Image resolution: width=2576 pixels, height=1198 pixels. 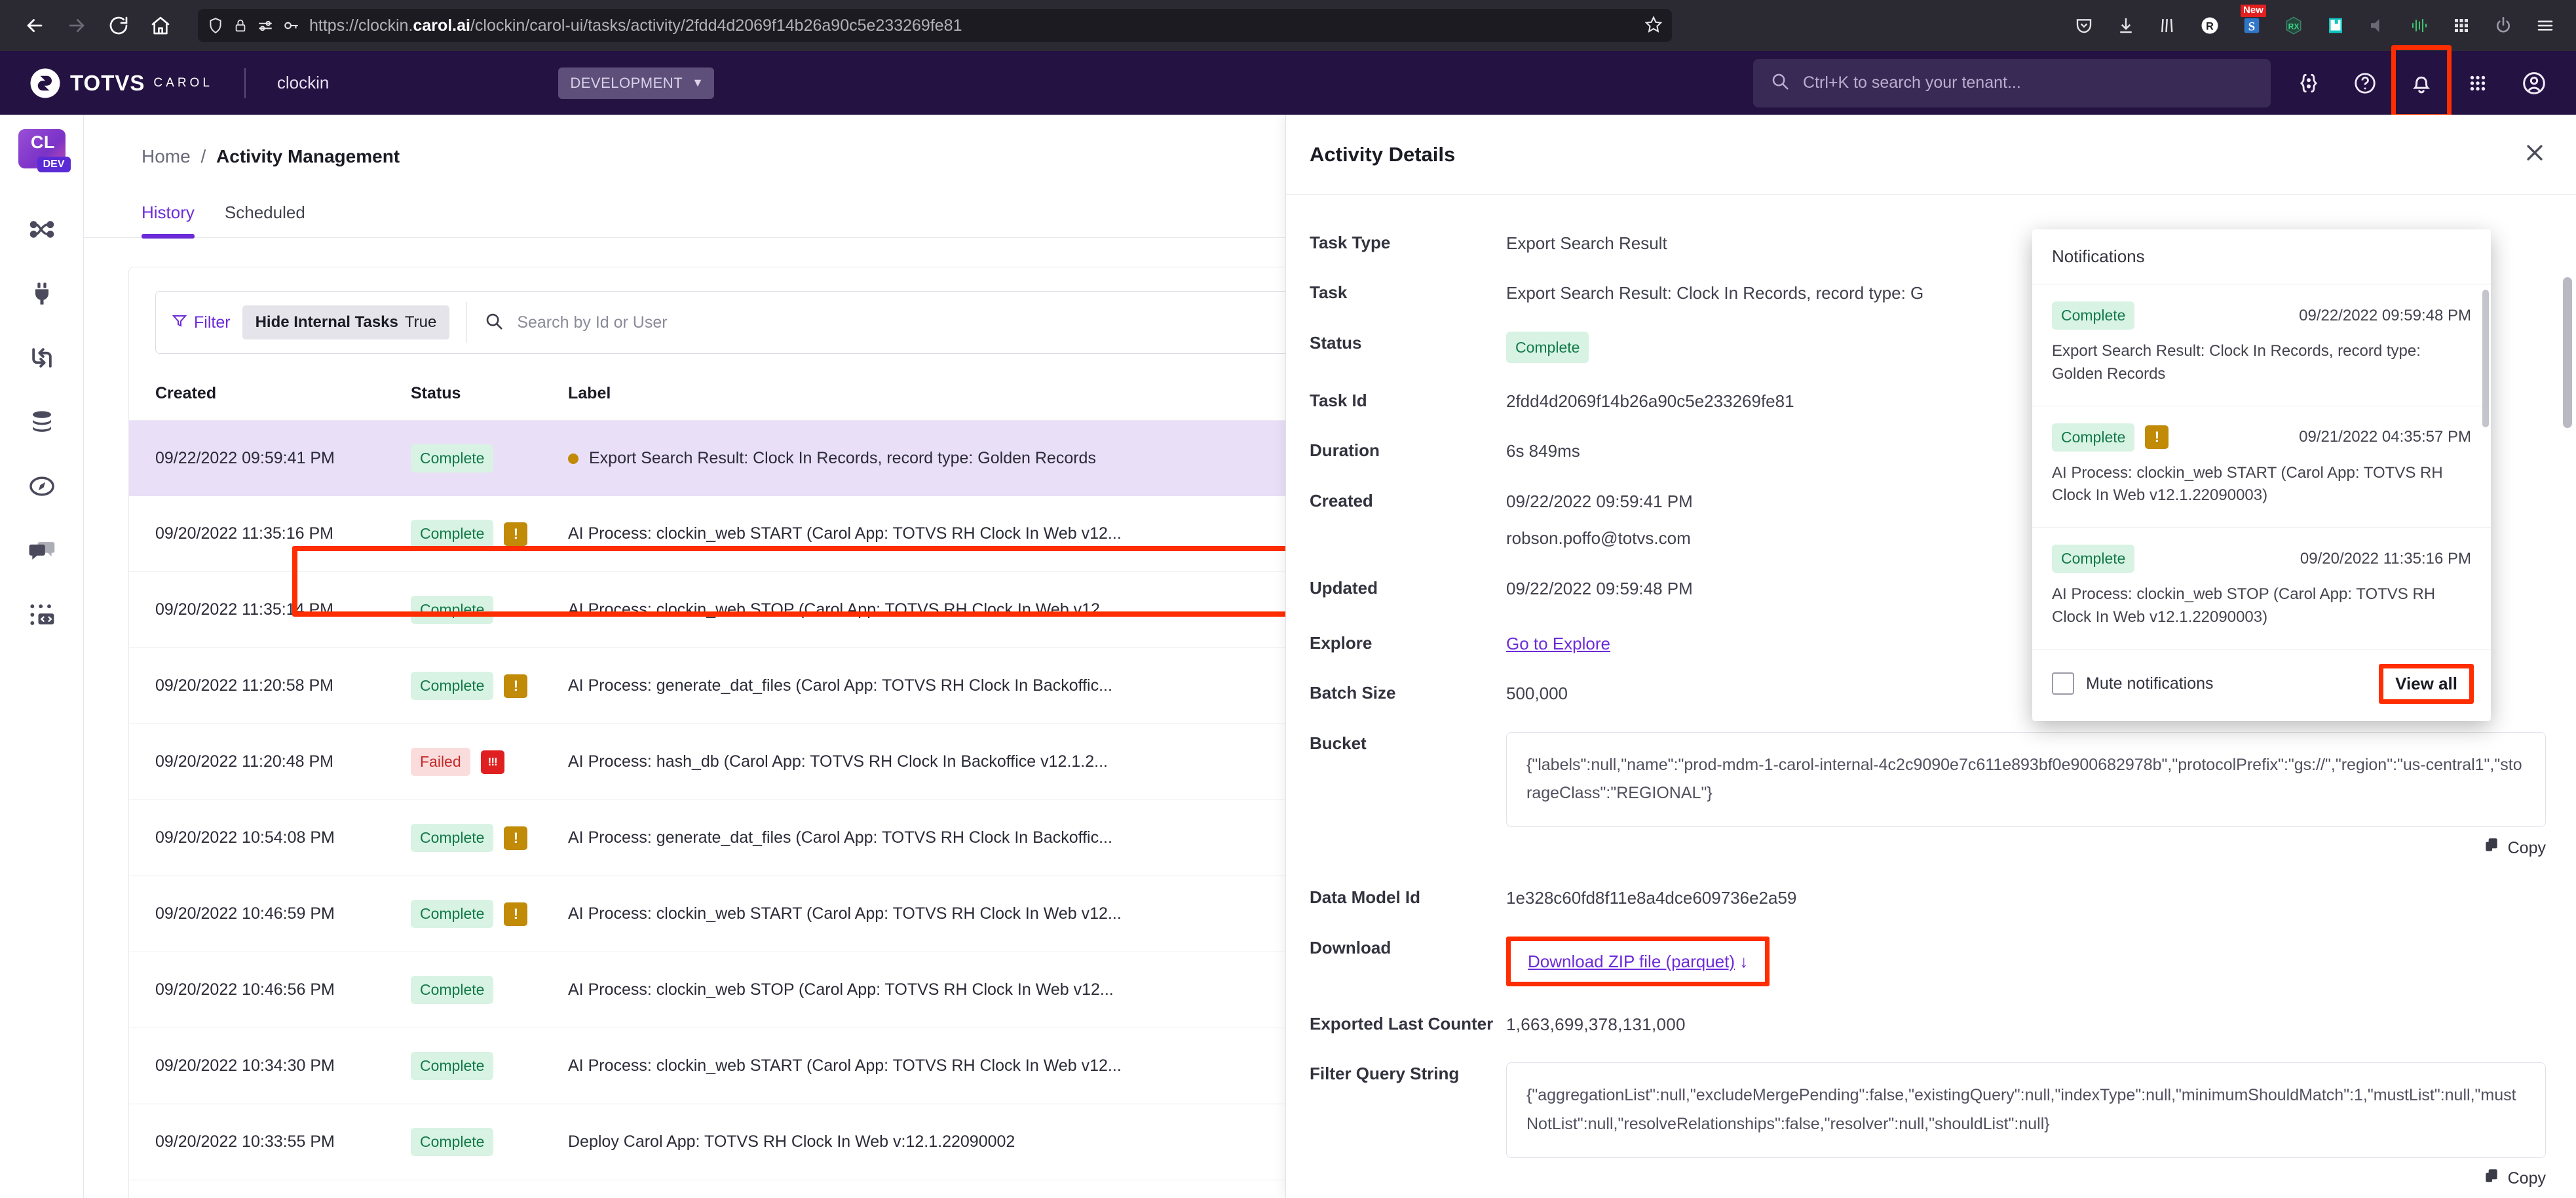 I want to click on copy-label: Copy, so click(x=2526, y=1178).